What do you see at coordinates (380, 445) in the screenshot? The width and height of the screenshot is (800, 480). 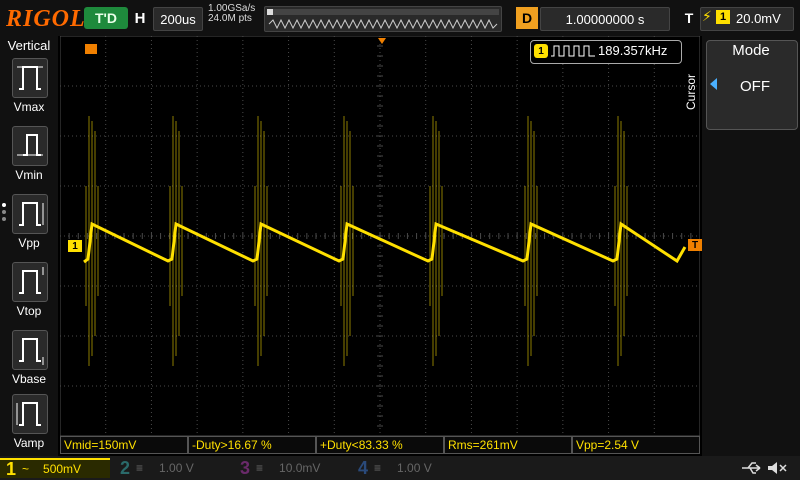 I see `measurement-pos-duty: +Duty<83.33 %` at bounding box center [380, 445].